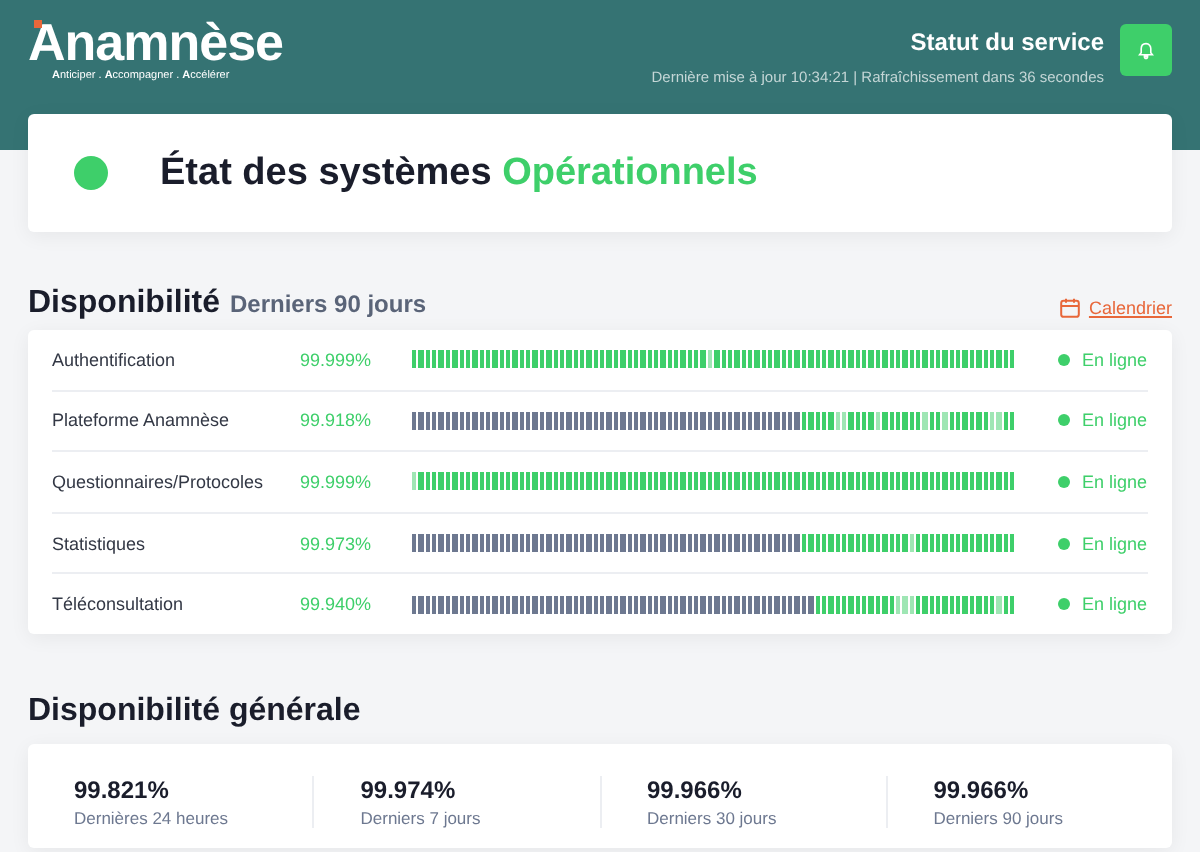 The height and width of the screenshot is (852, 1200). I want to click on stat-value: 99.974%, so click(409, 789).